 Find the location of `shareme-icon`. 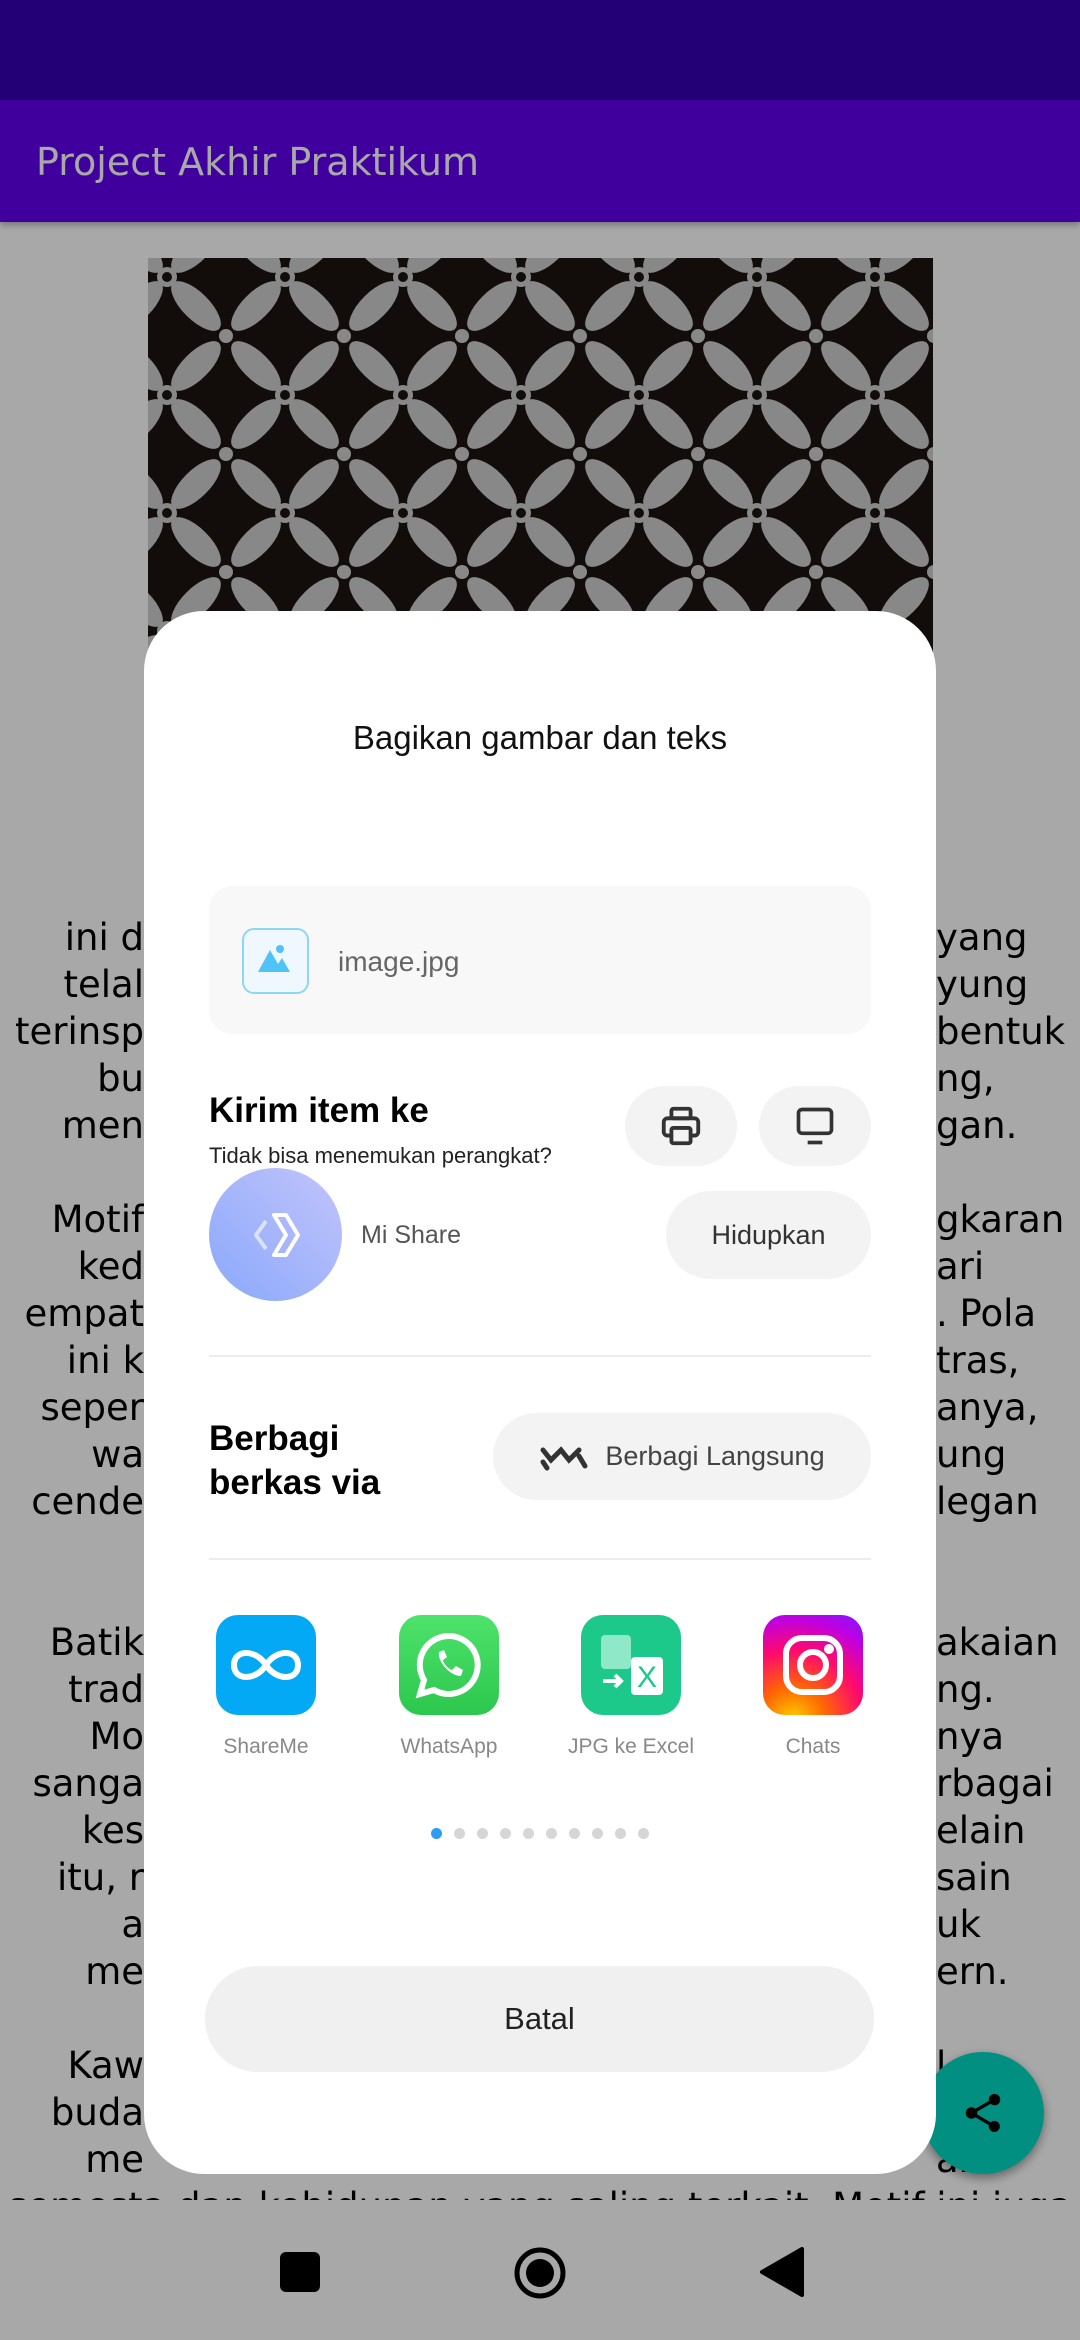

shareme-icon is located at coordinates (266, 1665).